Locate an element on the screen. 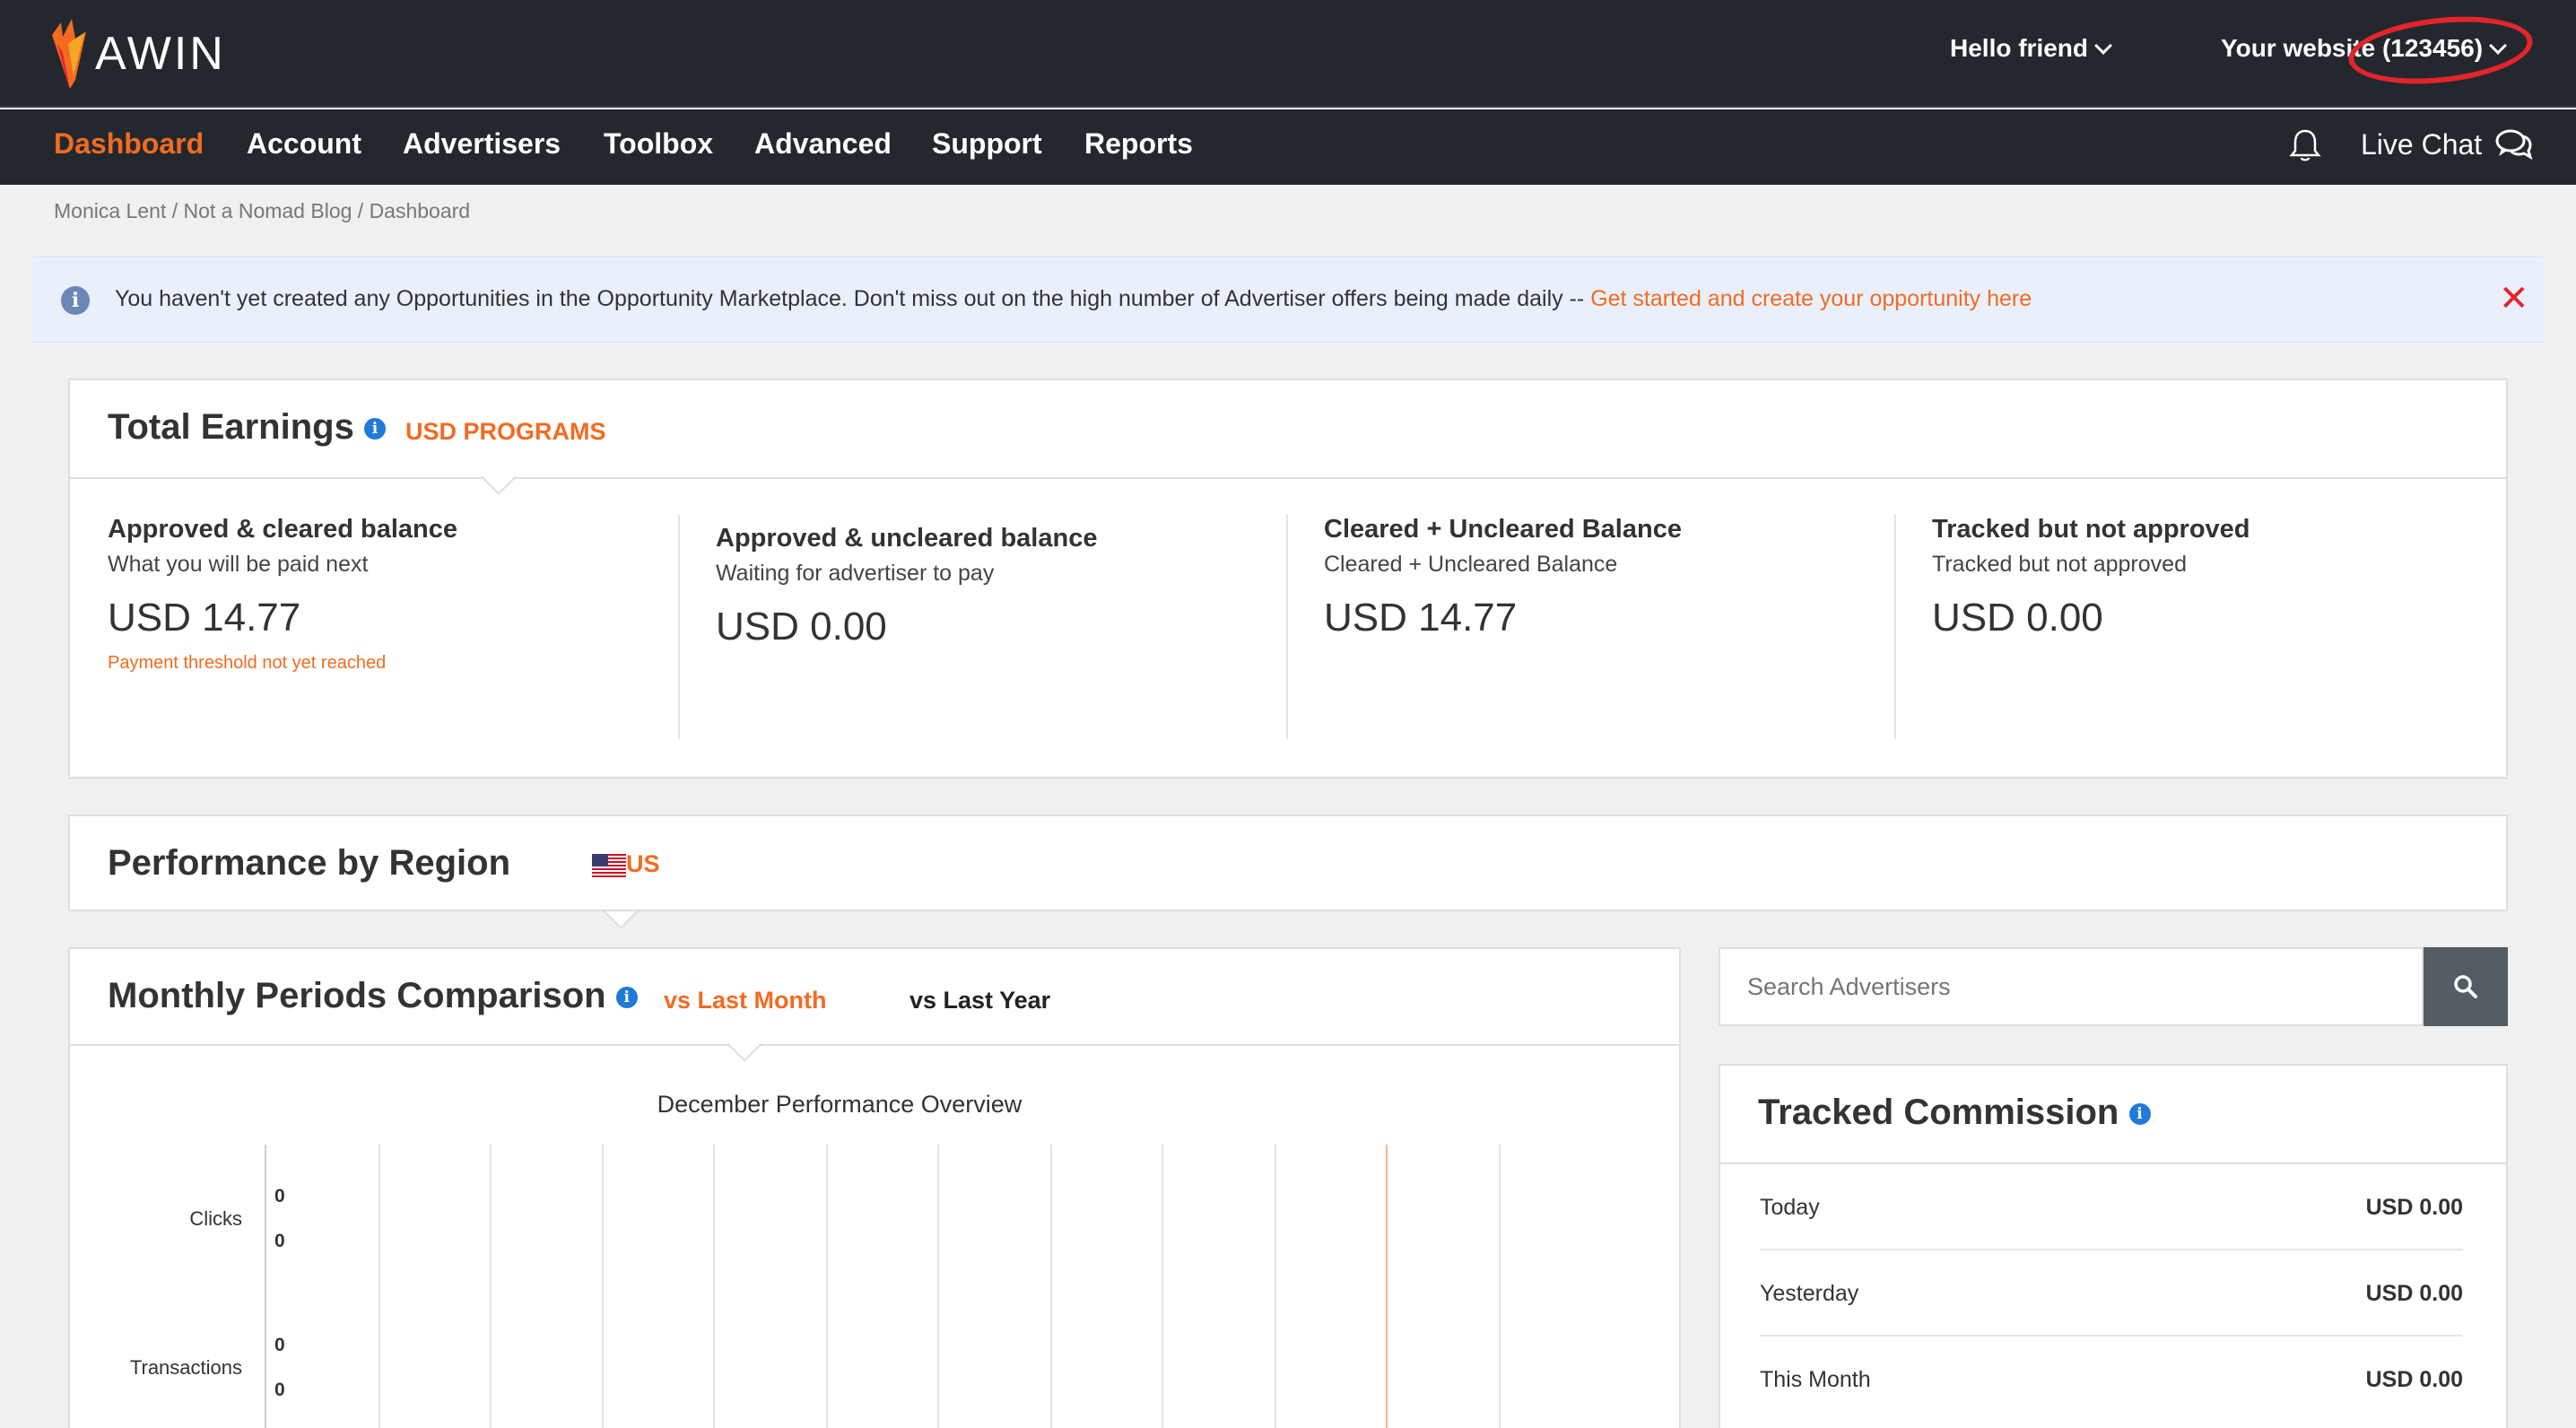 The image size is (2576, 1428). greeting-label: Hello friend is located at coordinates (2019, 48).